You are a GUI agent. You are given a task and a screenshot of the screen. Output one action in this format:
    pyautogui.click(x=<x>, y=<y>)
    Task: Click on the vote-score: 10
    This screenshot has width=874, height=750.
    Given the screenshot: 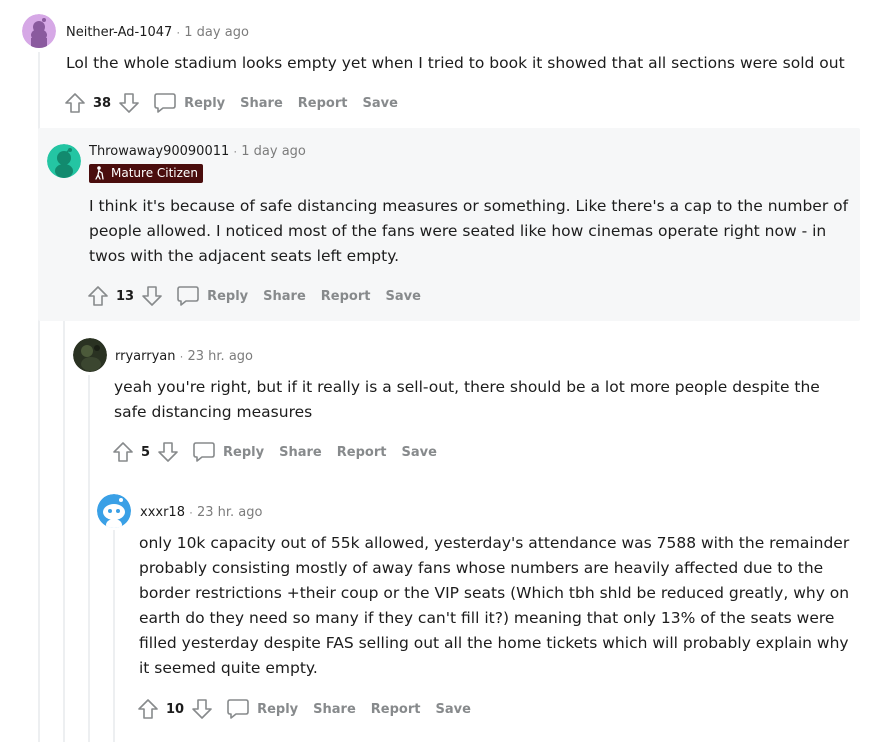 What is the action you would take?
    pyautogui.click(x=175, y=709)
    